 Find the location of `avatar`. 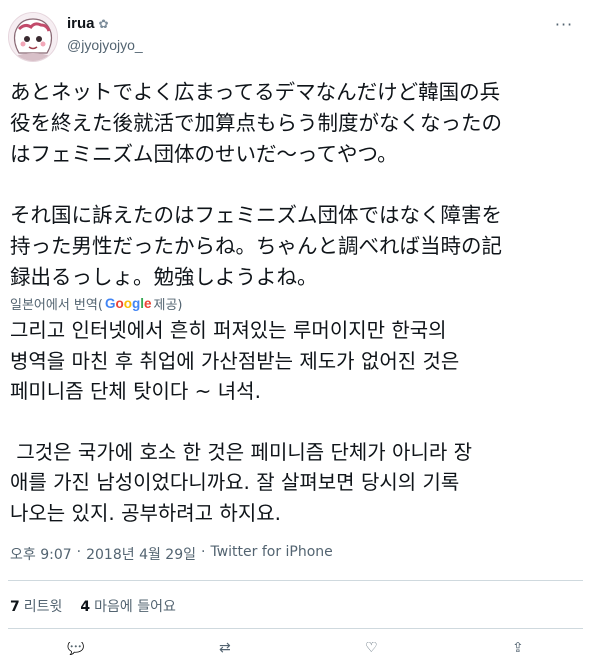

avatar is located at coordinates (33, 37).